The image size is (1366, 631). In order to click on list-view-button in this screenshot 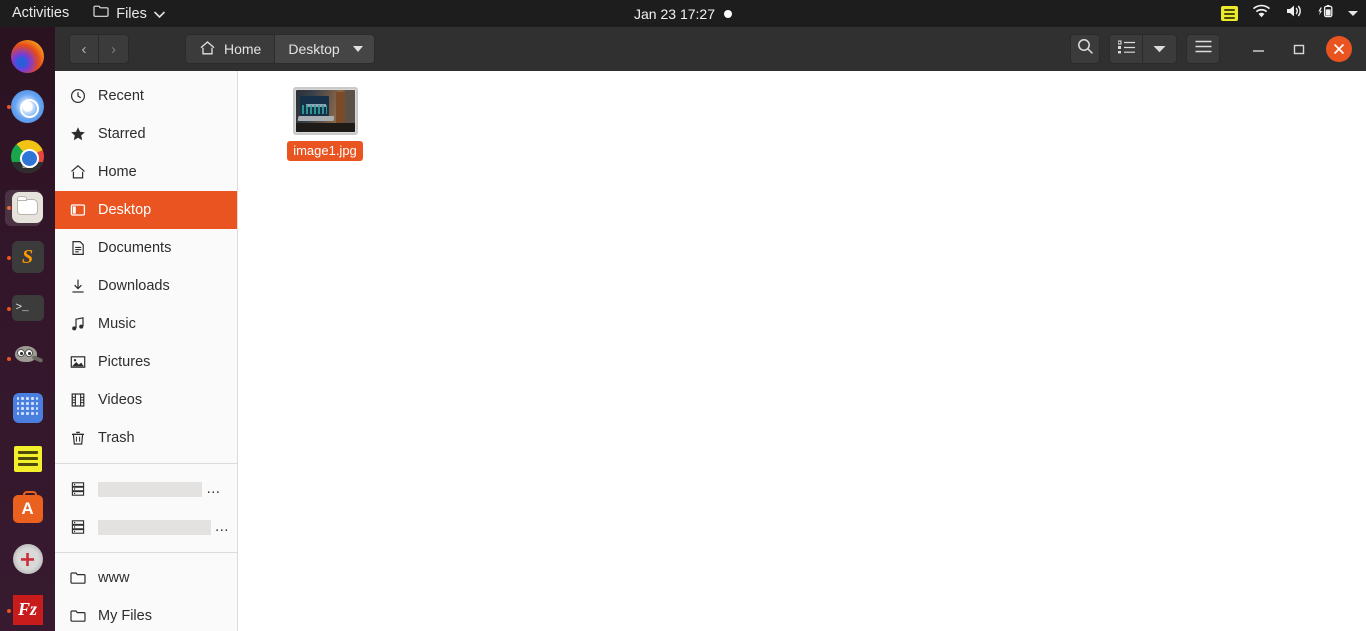, I will do `click(1126, 49)`.